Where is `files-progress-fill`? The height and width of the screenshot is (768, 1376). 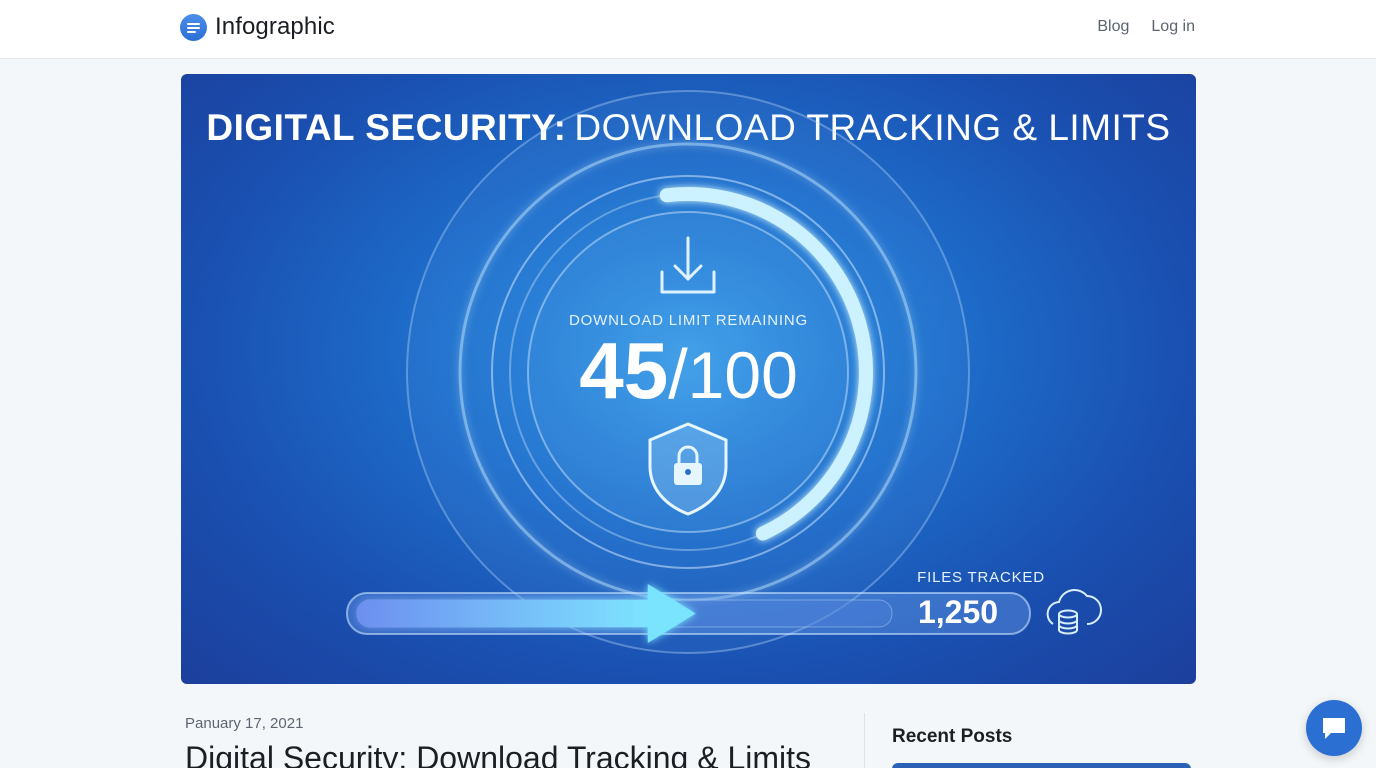
files-progress-fill is located at coordinates (507, 613).